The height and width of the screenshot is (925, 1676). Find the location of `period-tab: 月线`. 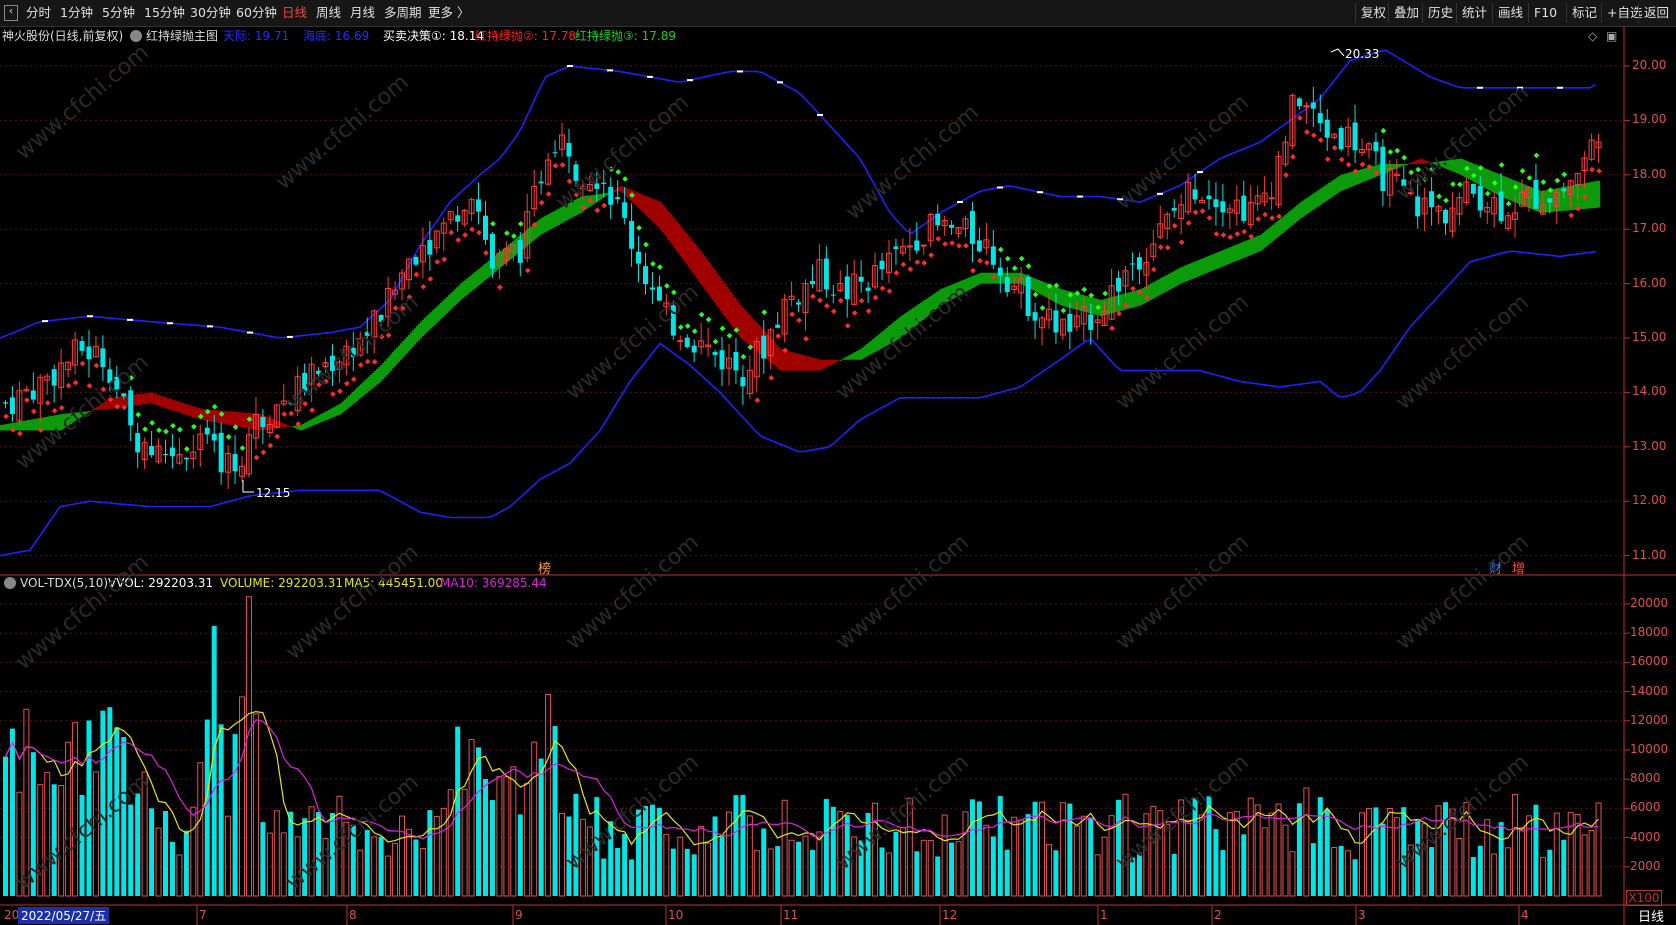

period-tab: 月线 is located at coordinates (362, 13).